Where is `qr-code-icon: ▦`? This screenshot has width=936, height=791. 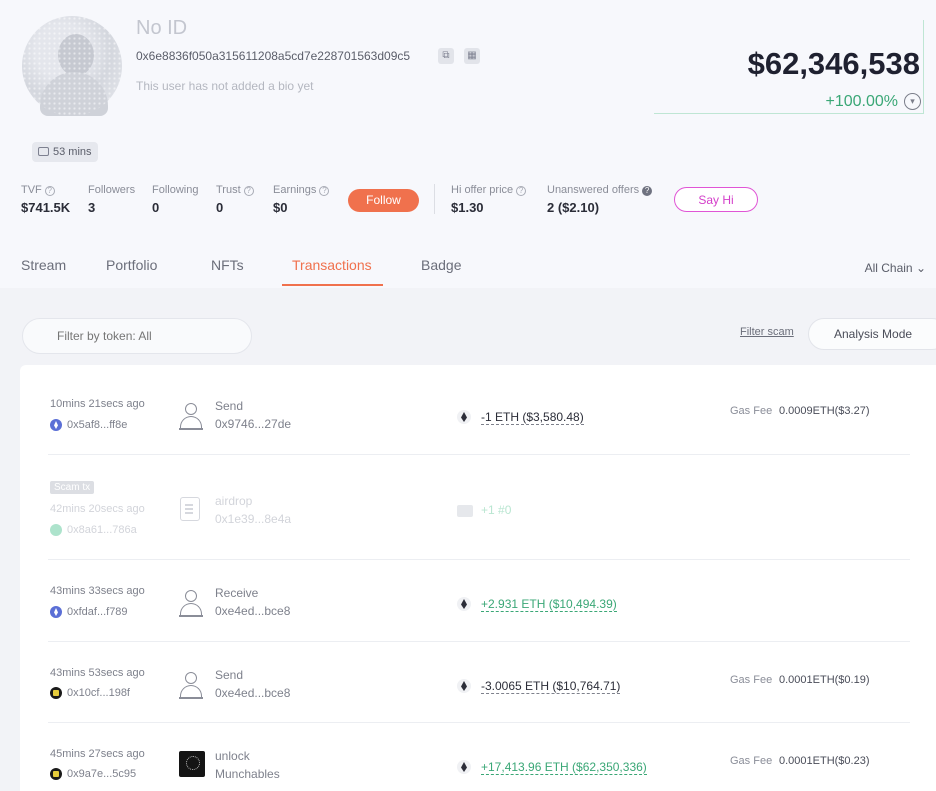
qr-code-icon: ▦ is located at coordinates (472, 56).